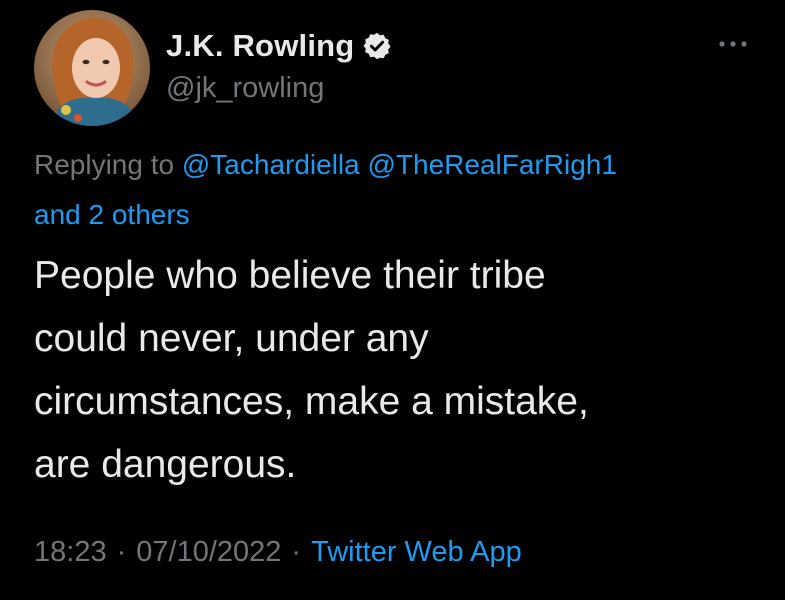  I want to click on author-name-row: J.K. Rowling, so click(279, 46).